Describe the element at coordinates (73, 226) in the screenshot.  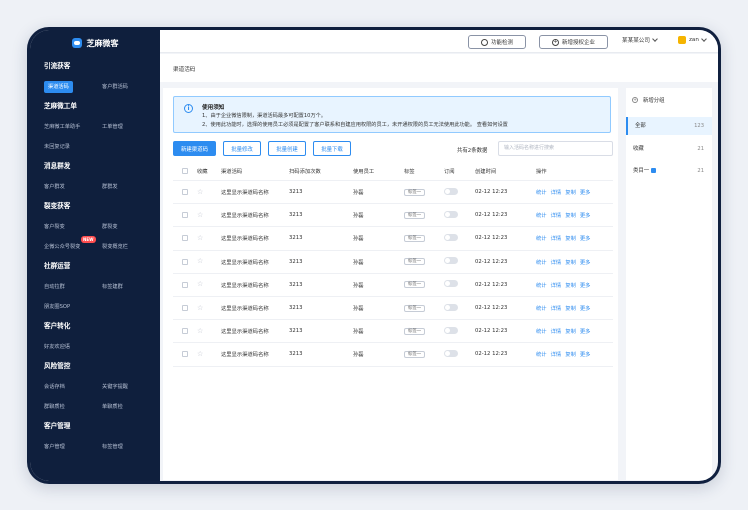
I see `sidebar-item-customer-fission: 客户裂变` at that location.